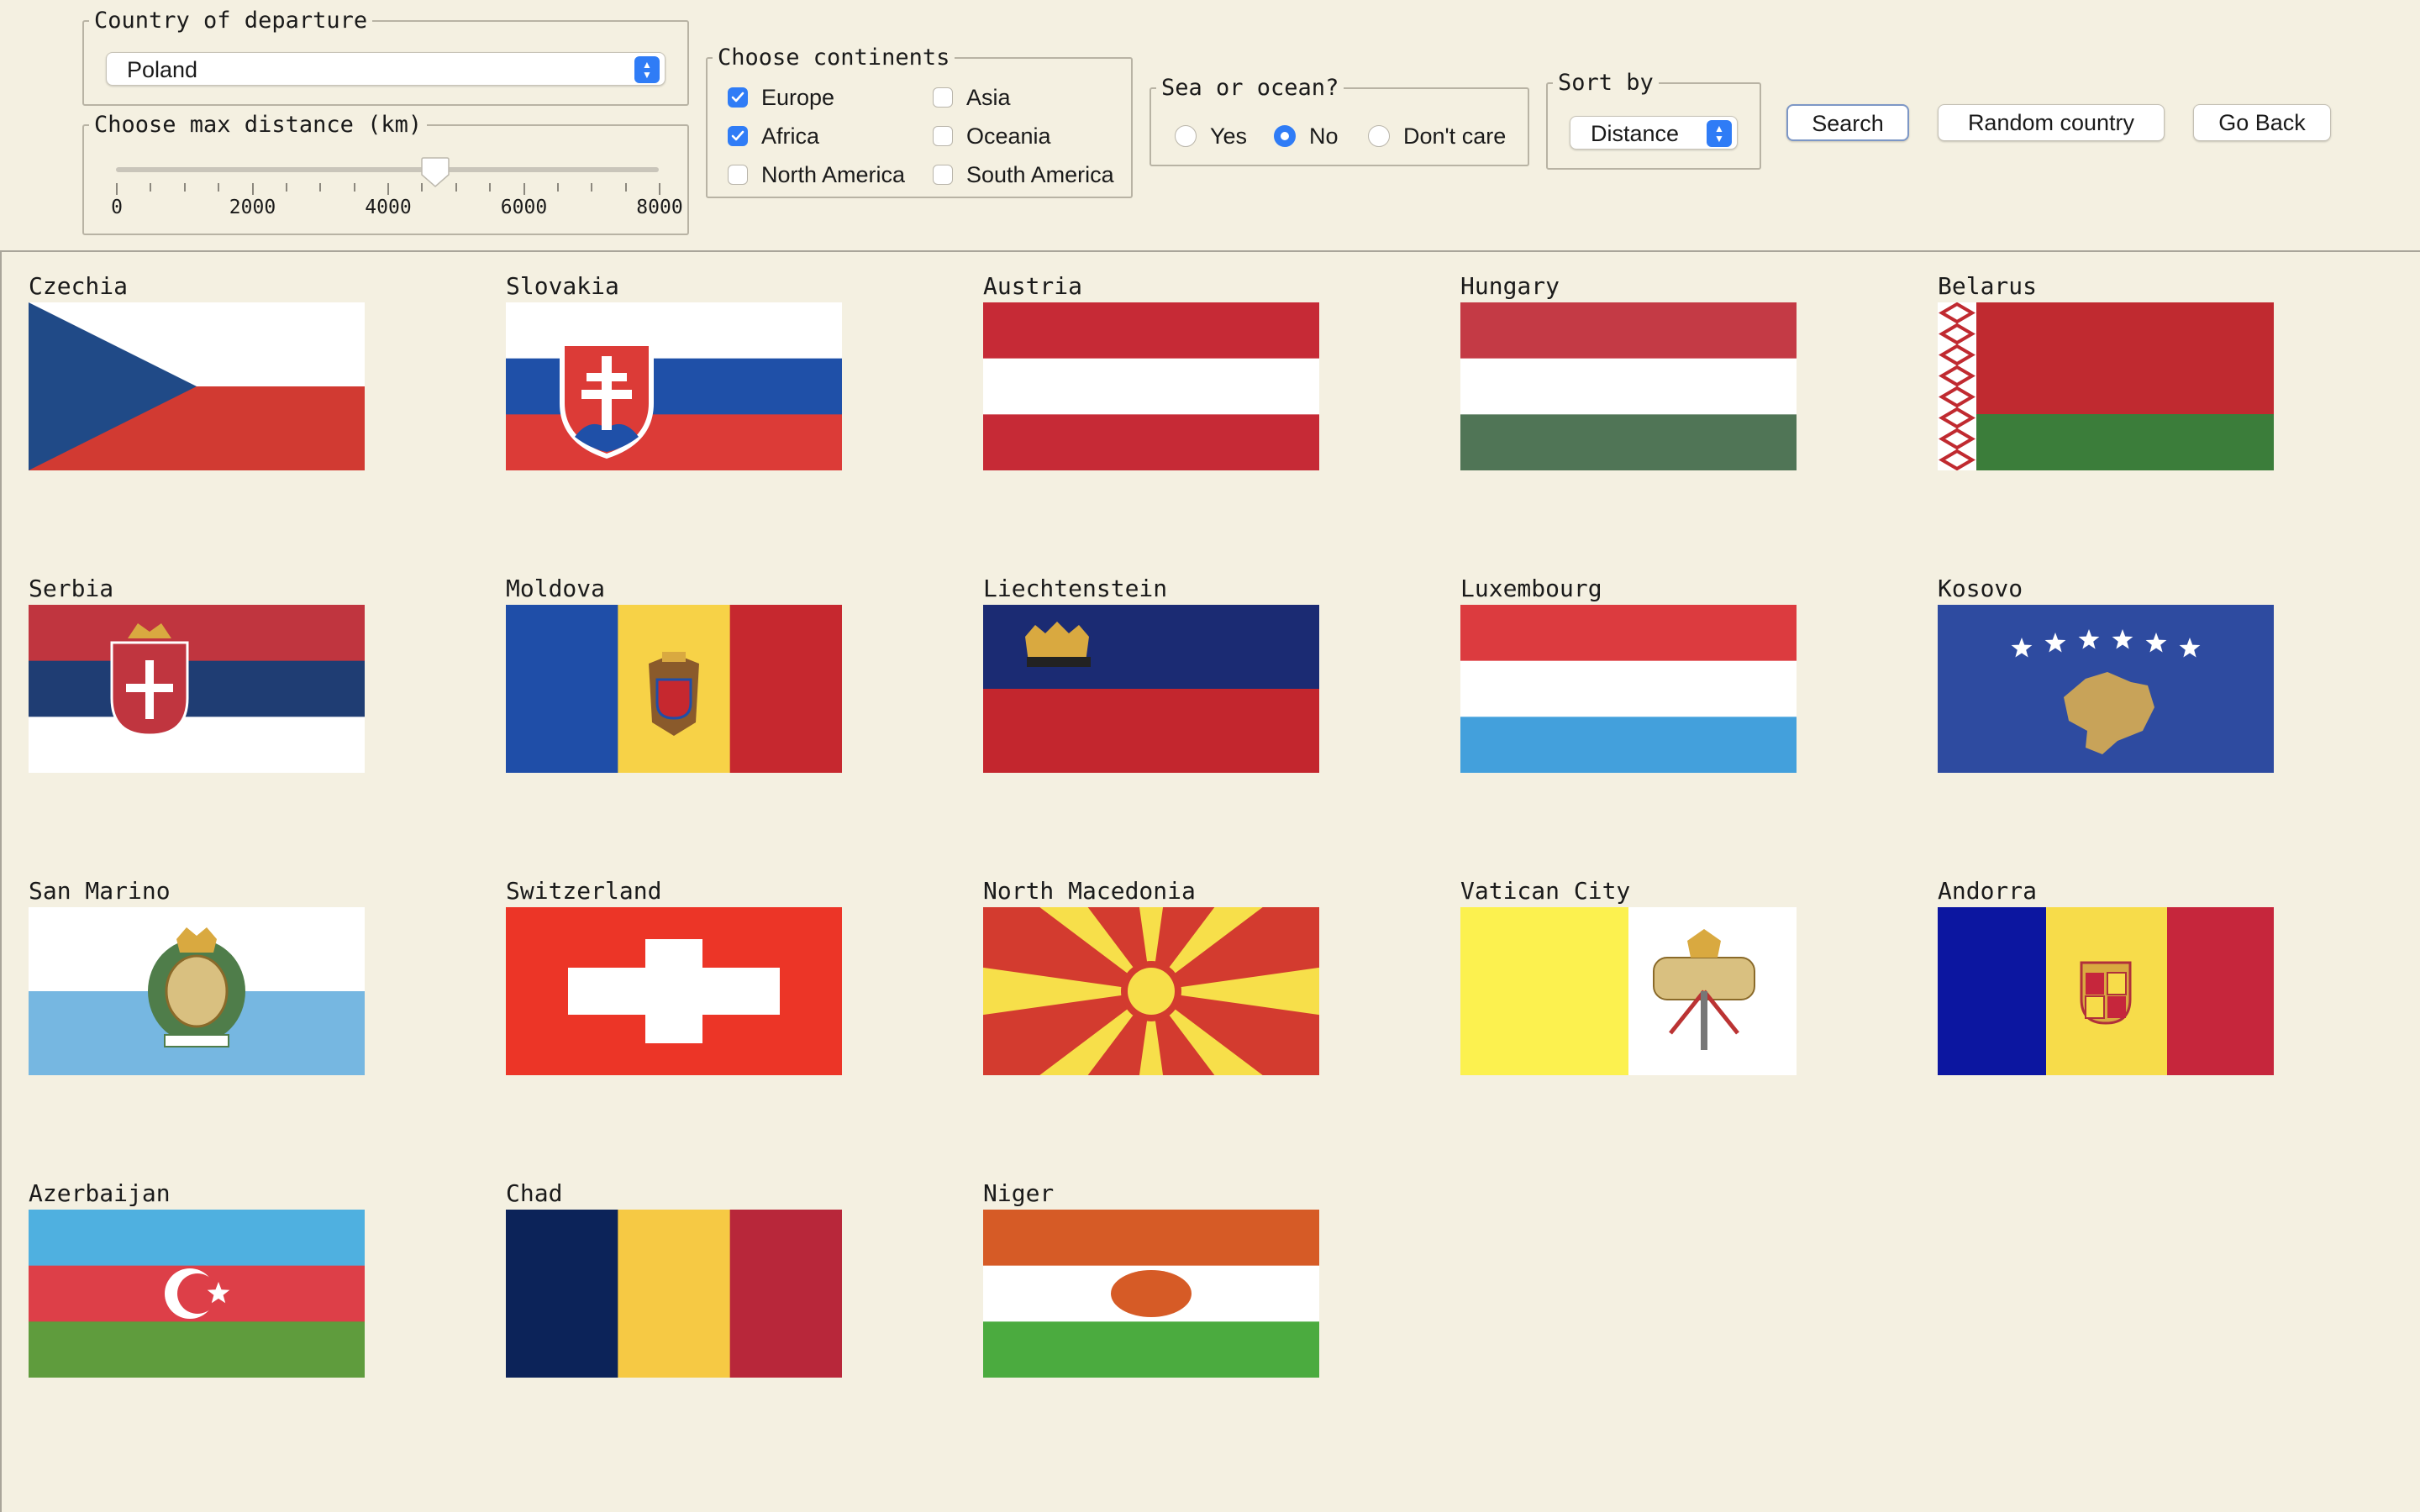 The width and height of the screenshot is (2420, 1512). I want to click on sea-radio-don-t-care: Don't care, so click(1437, 136).